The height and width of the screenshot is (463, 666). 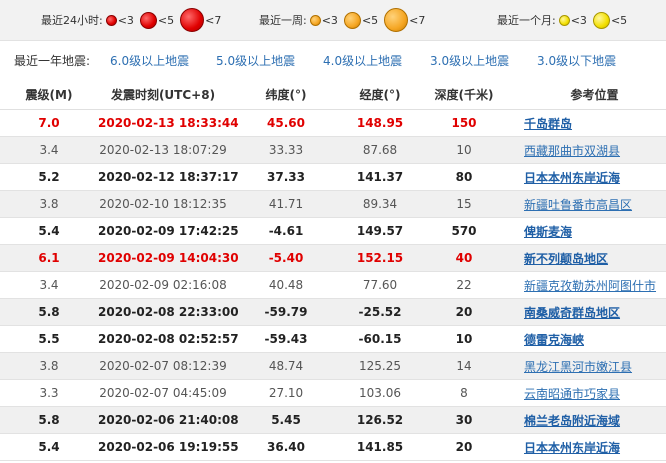 I want to click on longitude-cell: 141.85, so click(x=380, y=447).